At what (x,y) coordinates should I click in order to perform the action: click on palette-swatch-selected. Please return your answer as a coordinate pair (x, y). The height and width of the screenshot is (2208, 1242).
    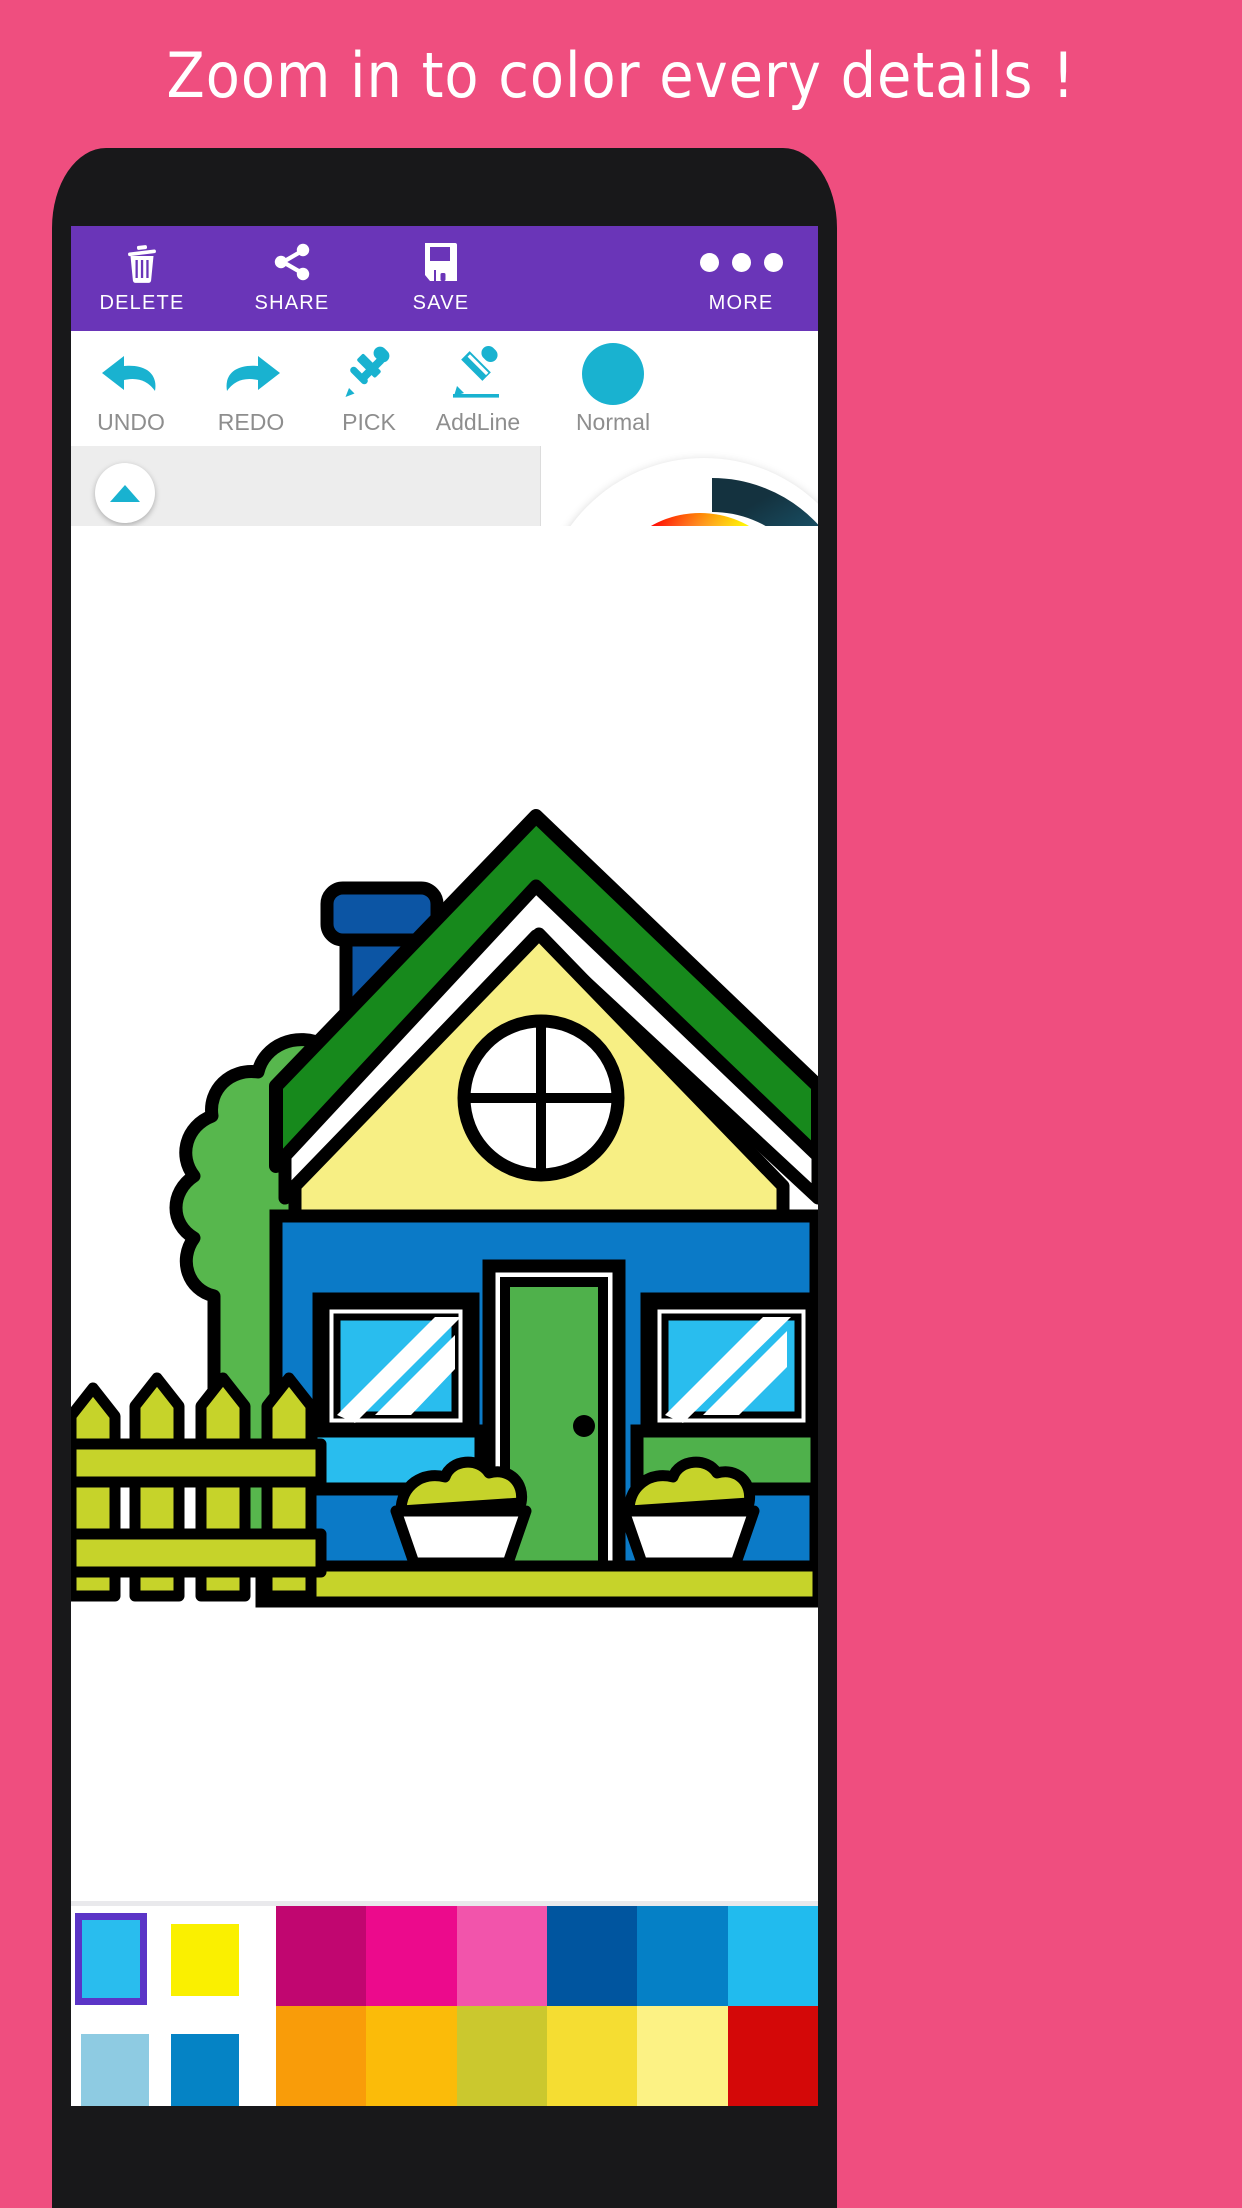
    Looking at the image, I should click on (111, 1959).